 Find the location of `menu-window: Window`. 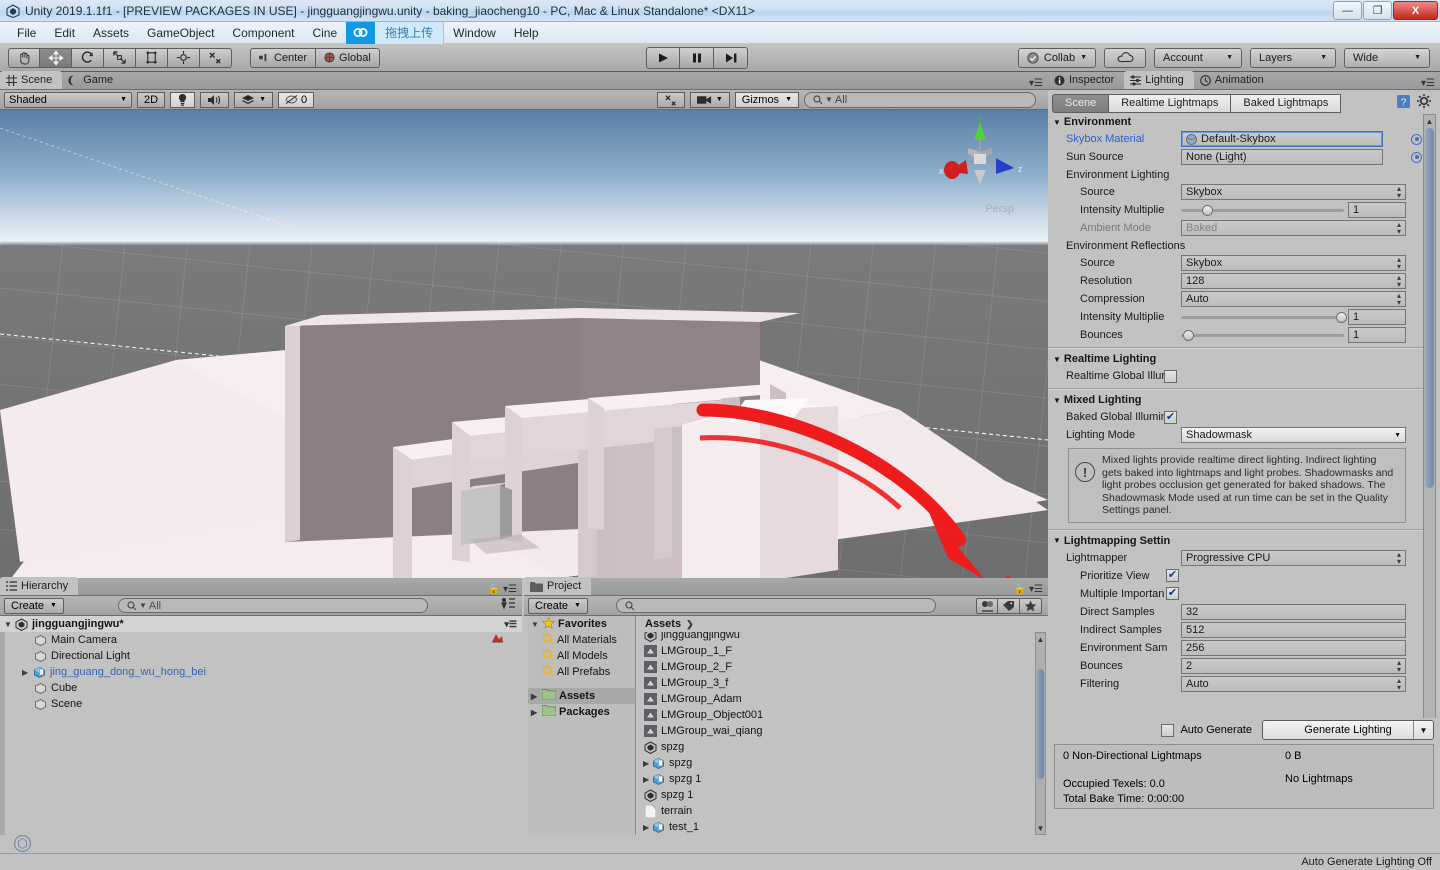

menu-window: Window is located at coordinates (474, 33).